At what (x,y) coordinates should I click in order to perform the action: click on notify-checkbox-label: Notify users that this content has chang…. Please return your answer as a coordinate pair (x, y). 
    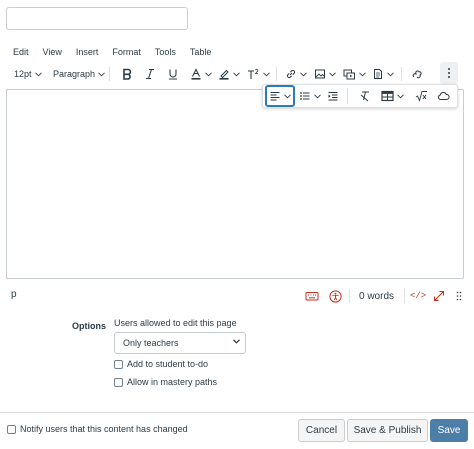
    Looking at the image, I should click on (104, 429).